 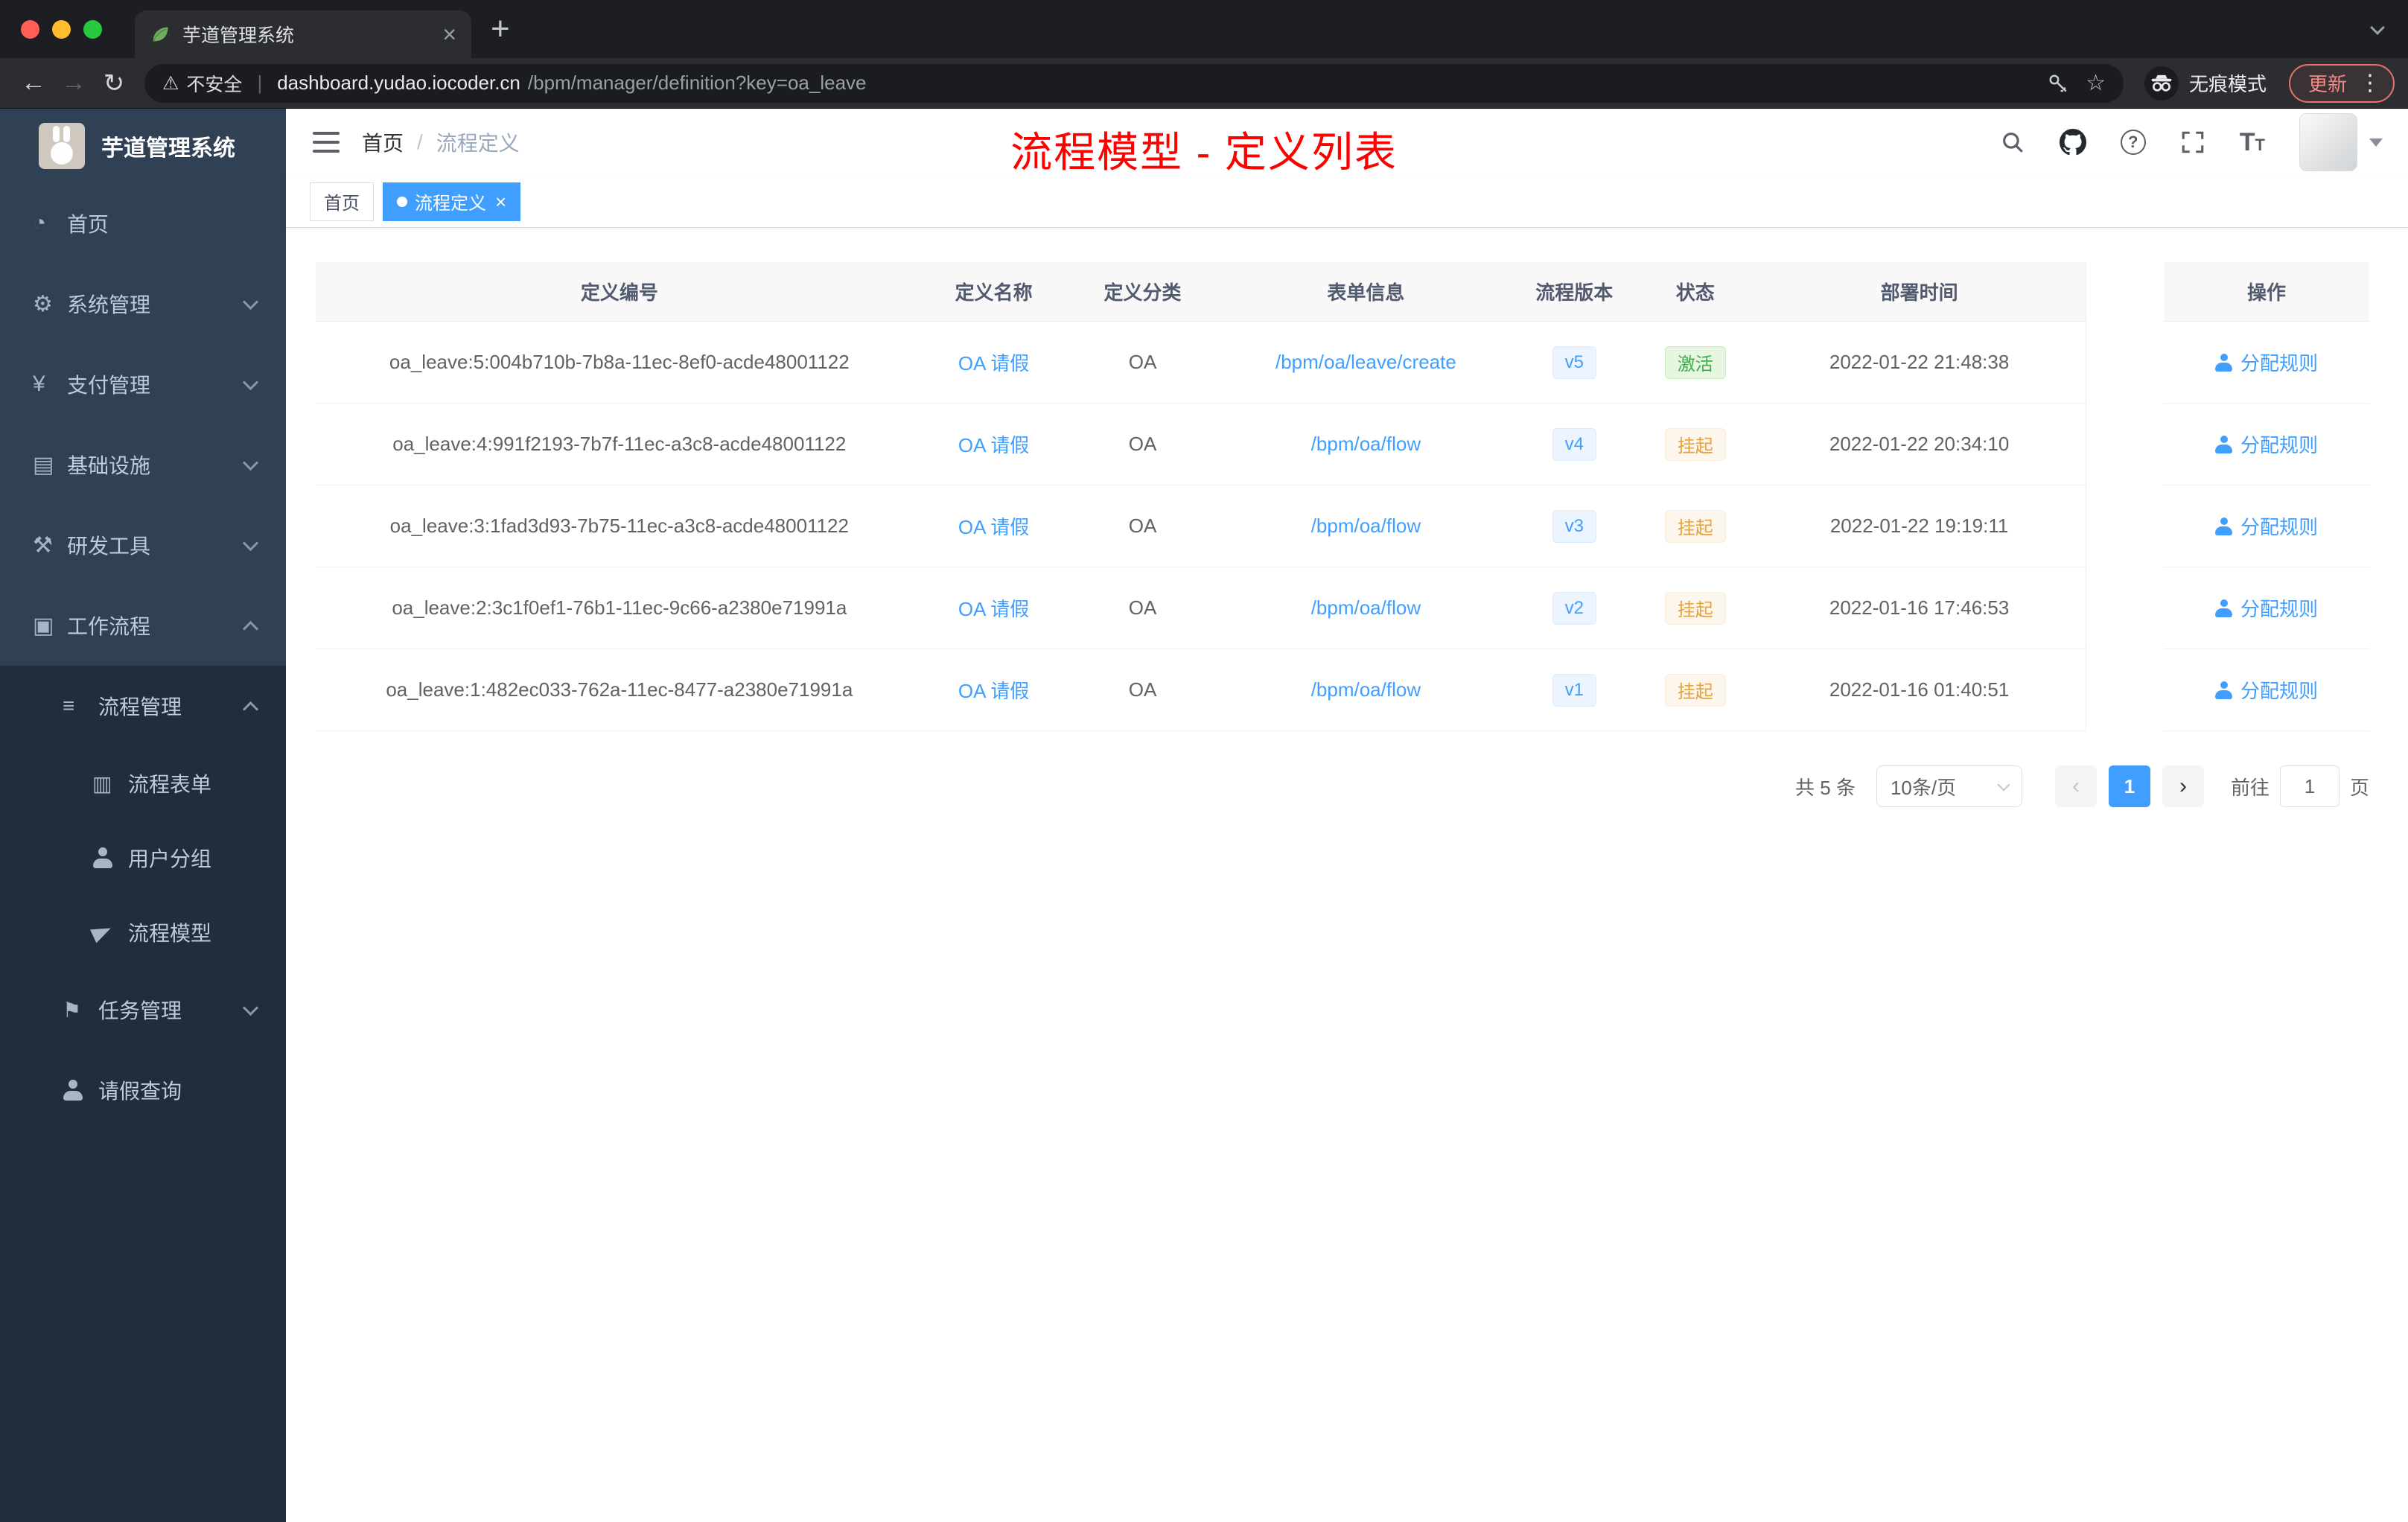 What do you see at coordinates (2377, 27) in the screenshot?
I see `tab-search-chevron-icon` at bounding box center [2377, 27].